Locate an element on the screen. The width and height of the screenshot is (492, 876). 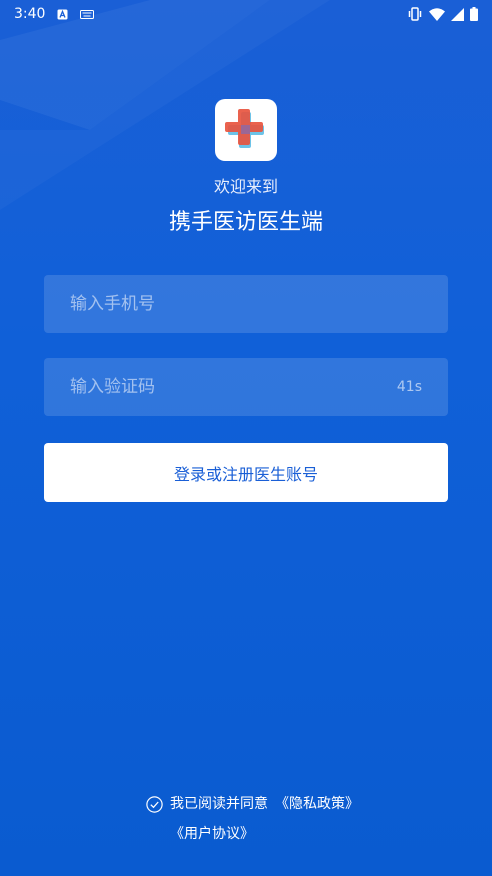
battery-icon is located at coordinates (474, 14).